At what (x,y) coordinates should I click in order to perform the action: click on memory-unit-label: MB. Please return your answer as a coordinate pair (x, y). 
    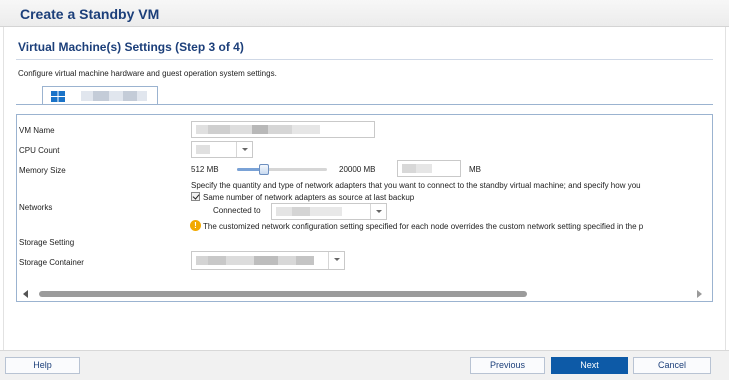
    Looking at the image, I should click on (475, 169).